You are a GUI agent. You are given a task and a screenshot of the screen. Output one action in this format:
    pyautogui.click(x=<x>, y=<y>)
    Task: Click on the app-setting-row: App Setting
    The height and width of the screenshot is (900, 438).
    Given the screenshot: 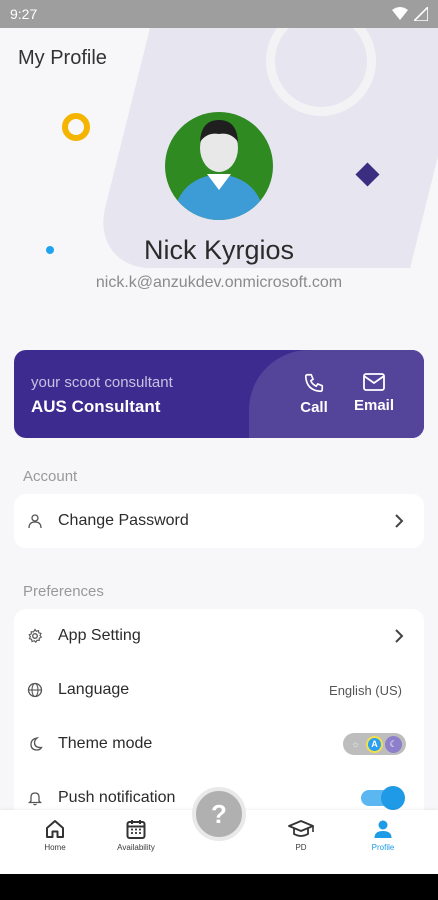 What is the action you would take?
    pyautogui.click(x=219, y=636)
    